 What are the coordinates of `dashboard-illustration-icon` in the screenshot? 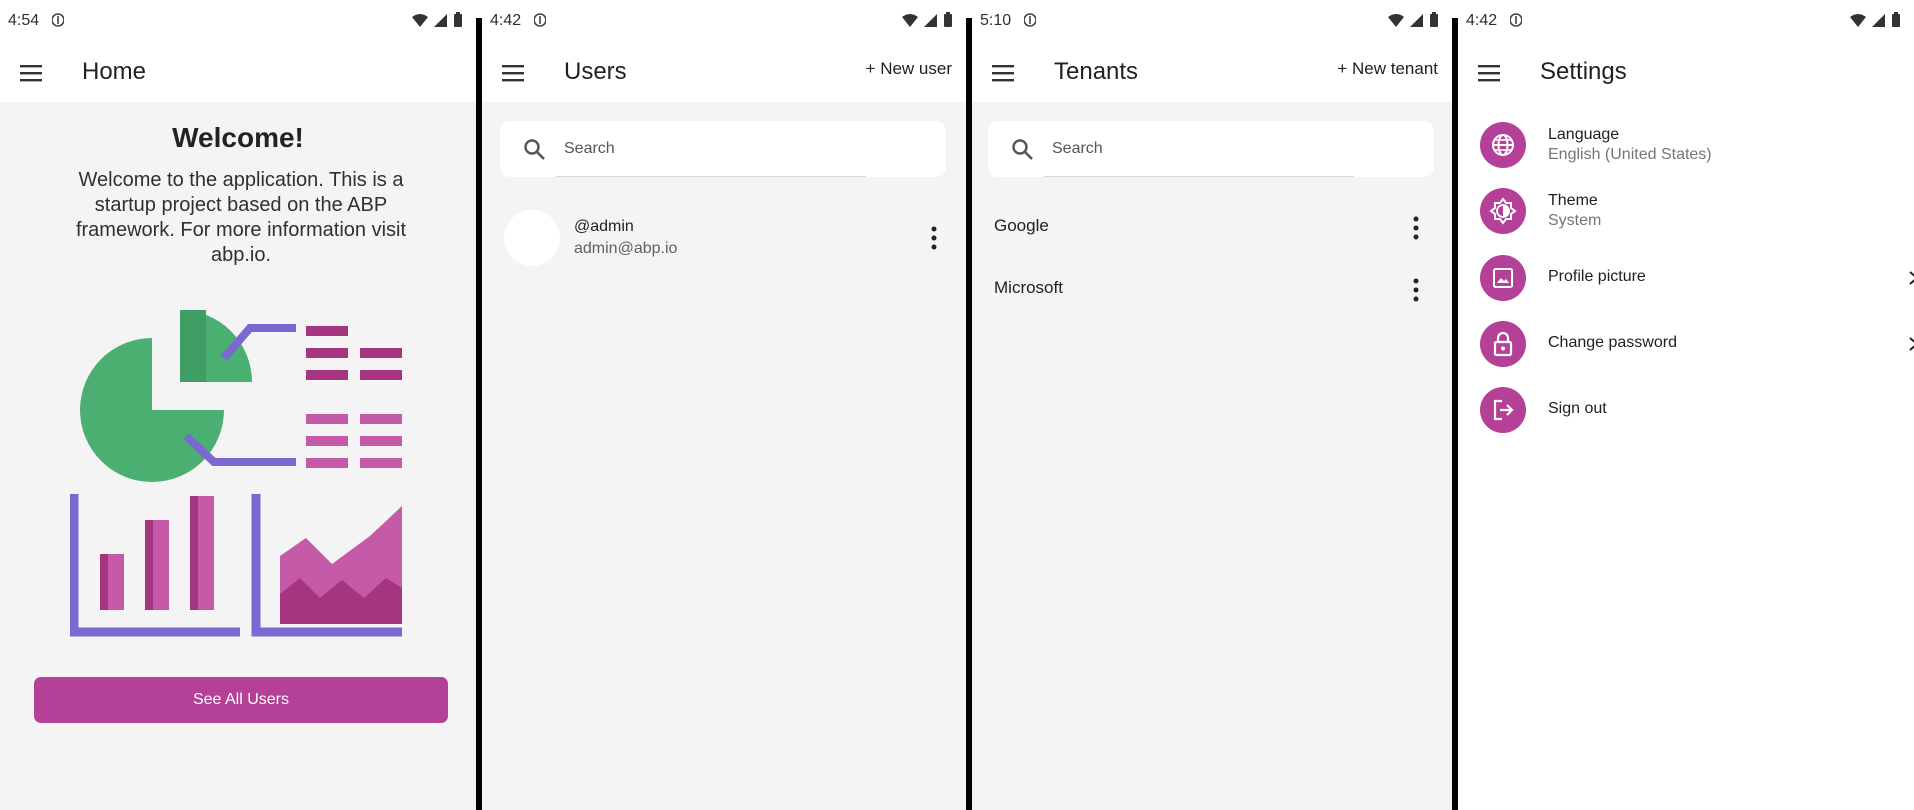 It's located at (236, 473).